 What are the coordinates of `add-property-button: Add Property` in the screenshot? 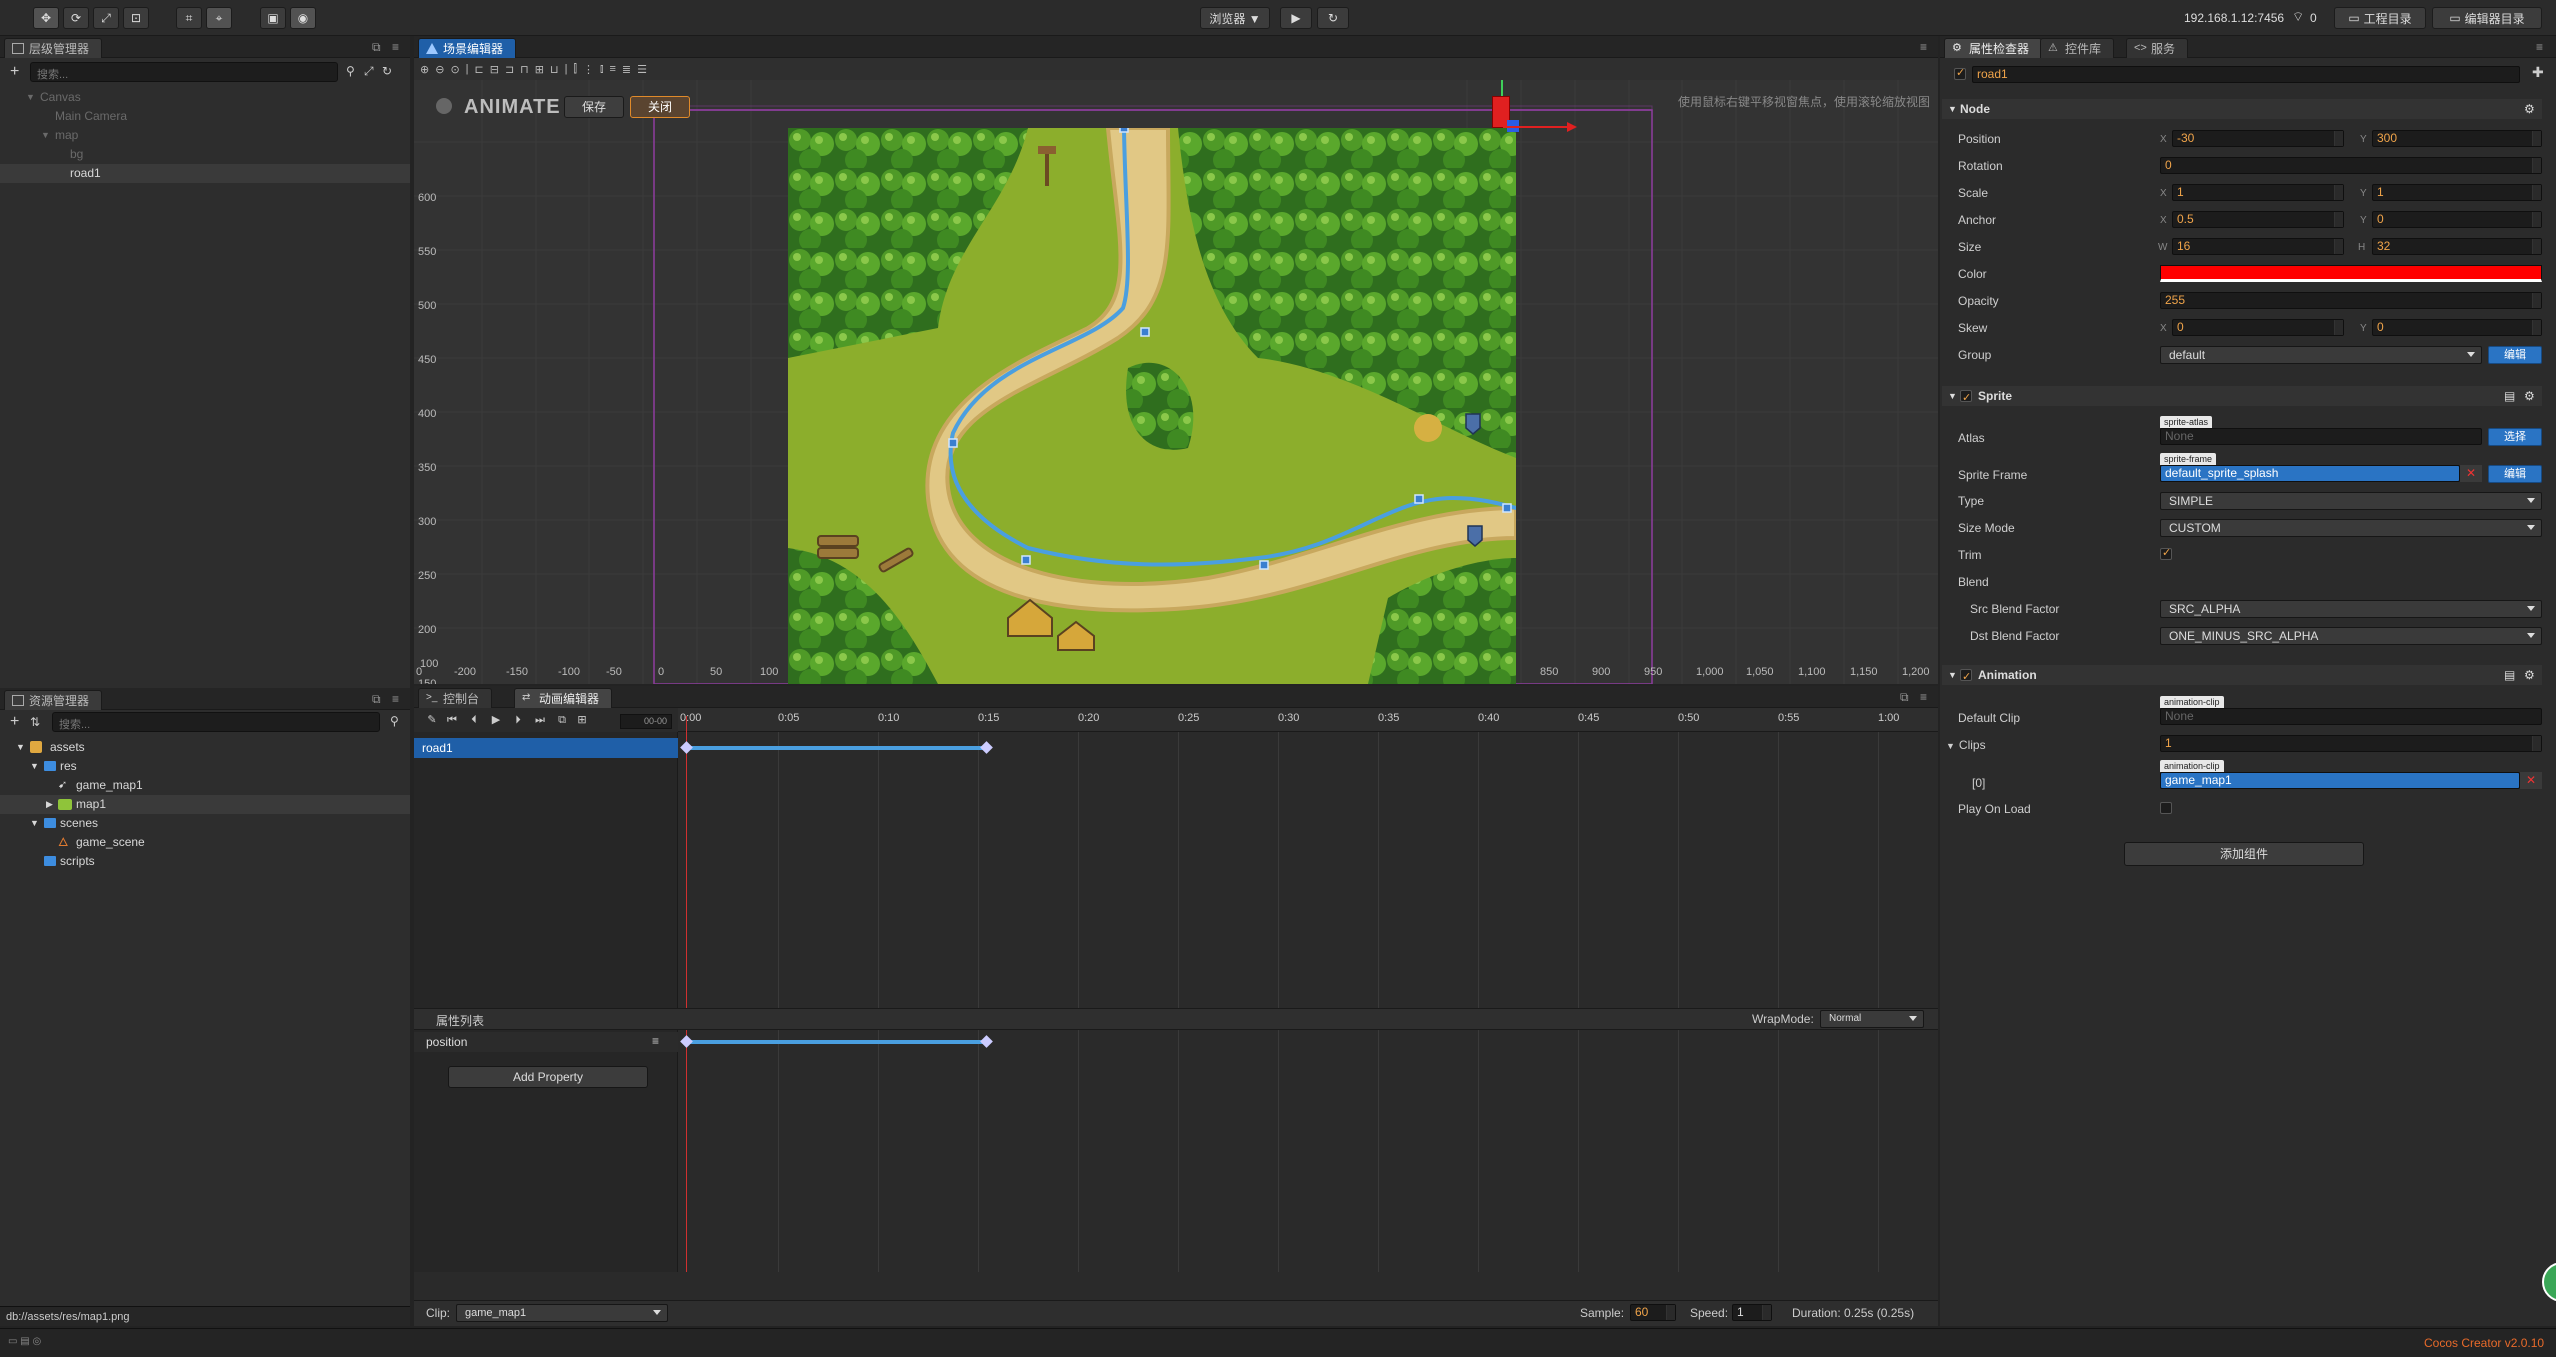 It's located at (548, 1077).